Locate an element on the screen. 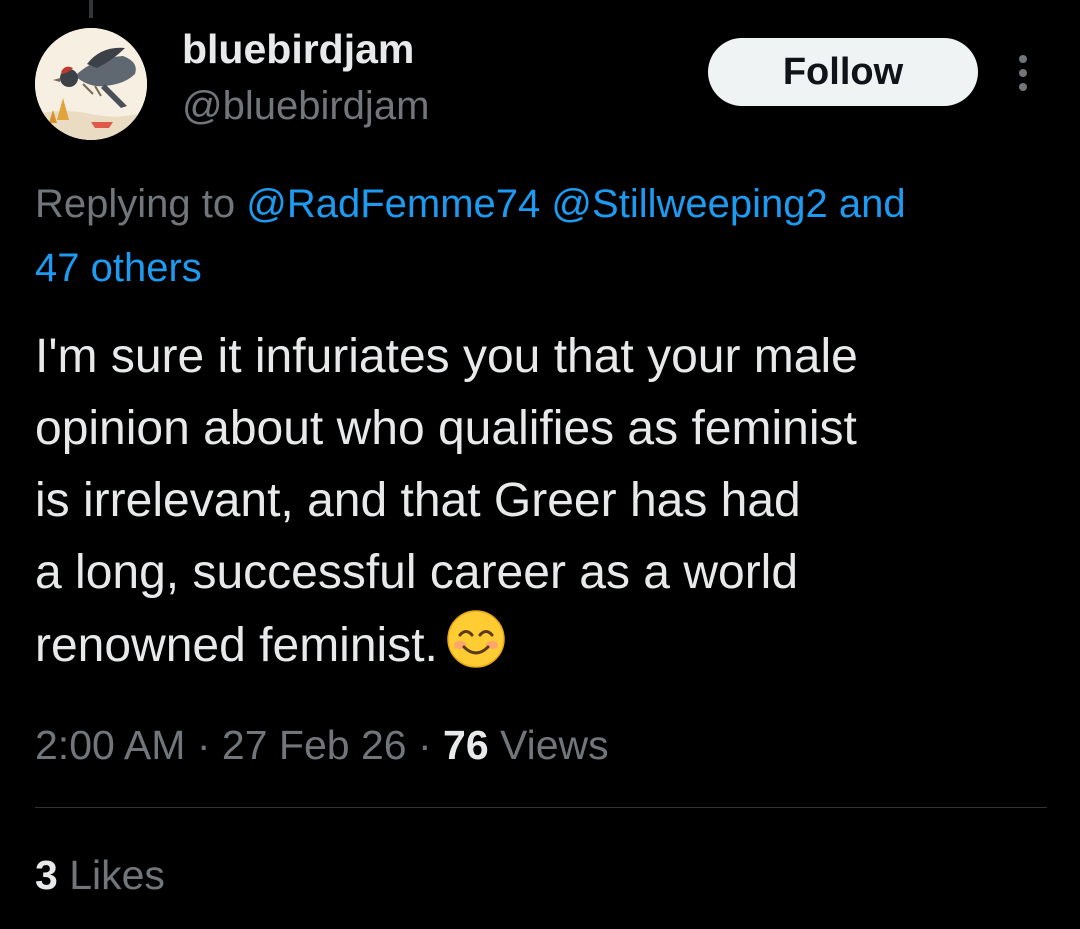 The image size is (1080, 929). follow-button: Follow is located at coordinates (843, 72).